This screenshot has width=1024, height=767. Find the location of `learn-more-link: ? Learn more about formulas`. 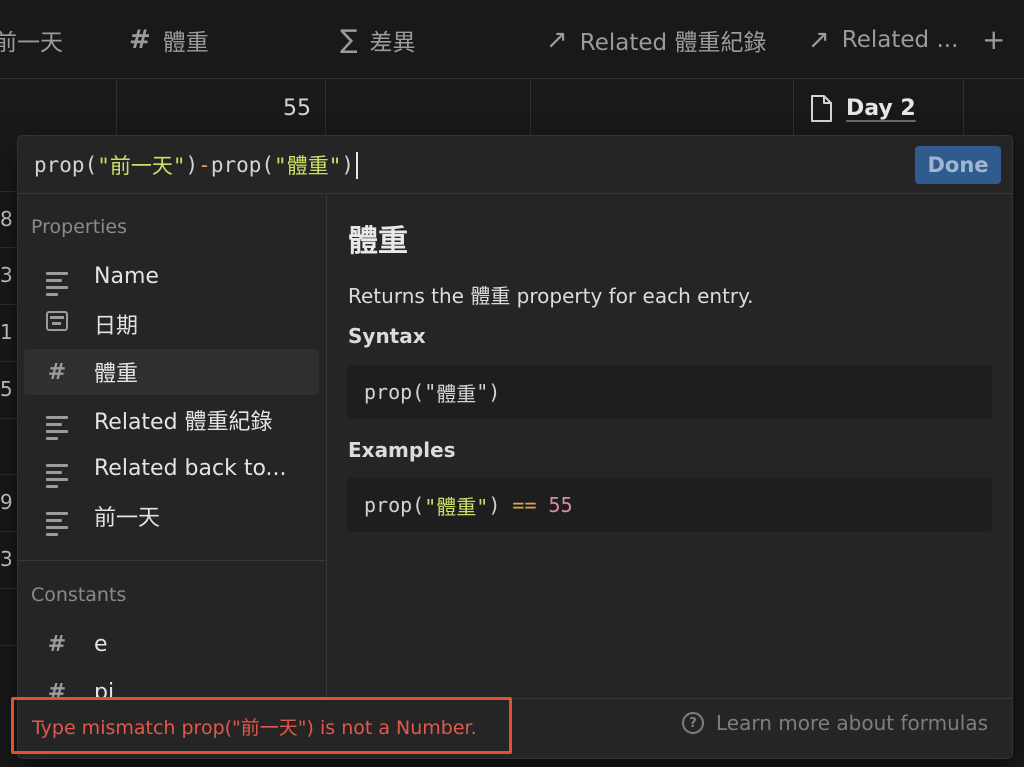

learn-more-link: ? Learn more about formulas is located at coordinates (834, 723).